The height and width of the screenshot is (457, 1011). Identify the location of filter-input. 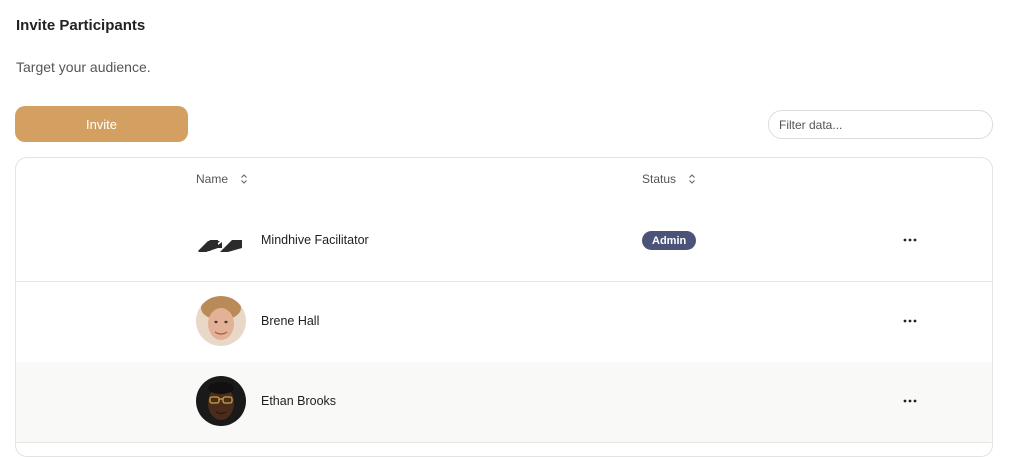
(880, 124).